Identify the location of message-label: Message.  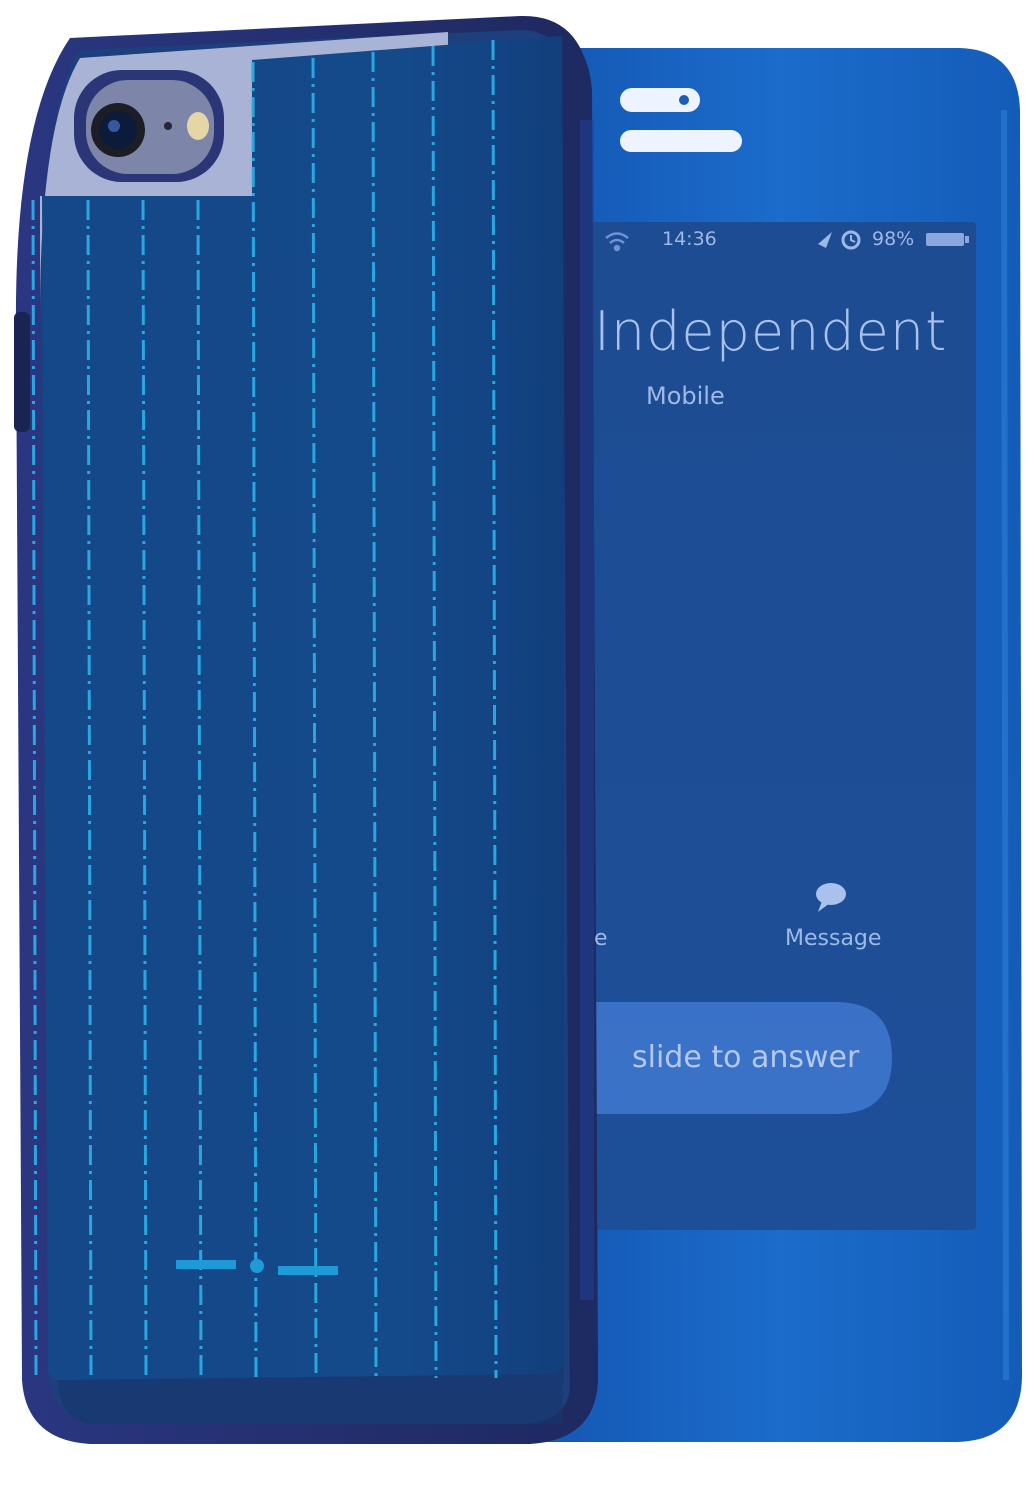
(833, 938).